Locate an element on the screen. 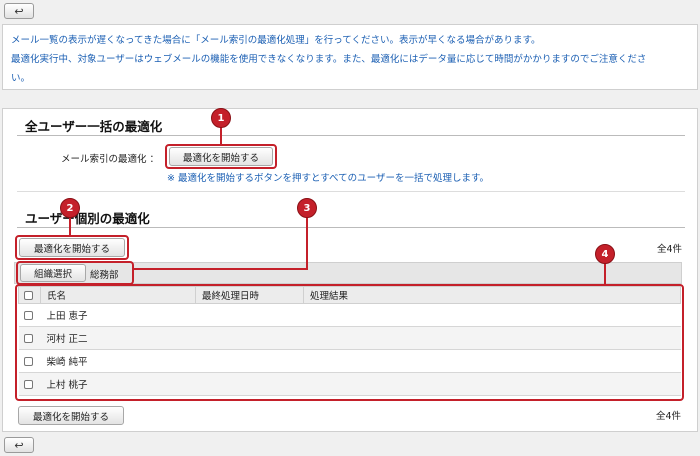 Image resolution: width=700 pixels, height=456 pixels. back-button: ↩ is located at coordinates (19, 11).